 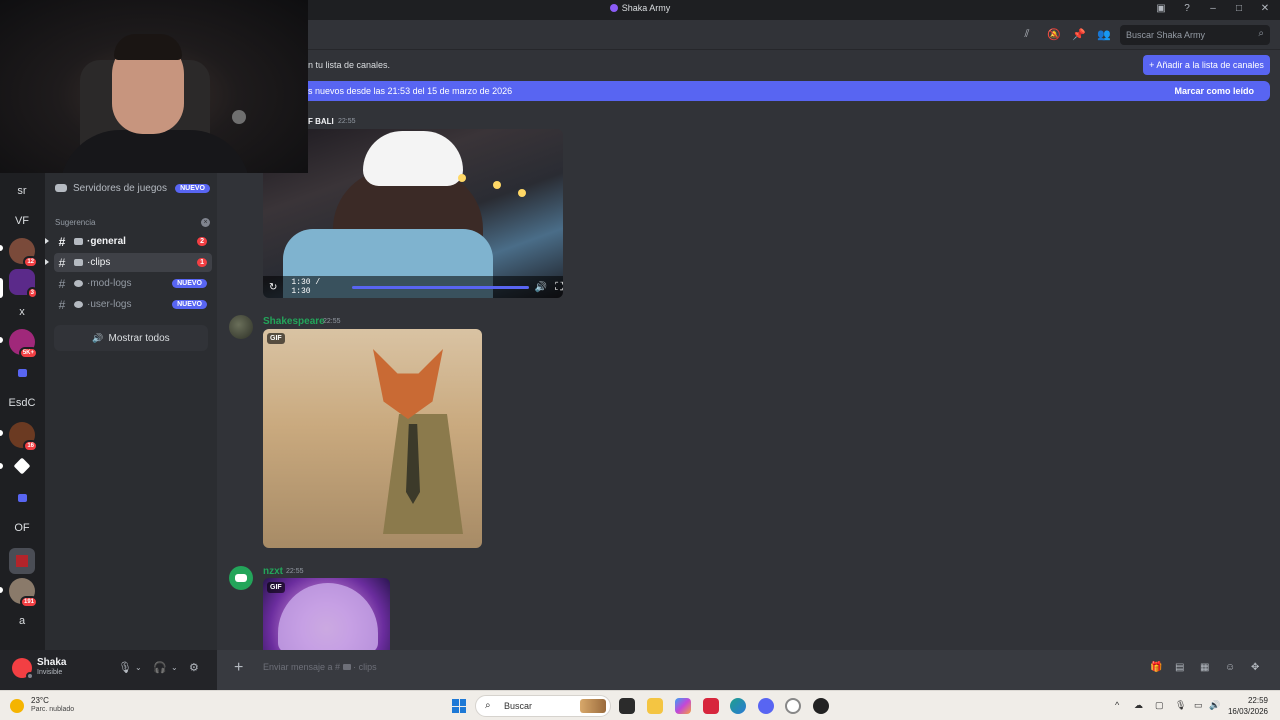 I want to click on inbox-icon: ▣, so click(x=1161, y=8).